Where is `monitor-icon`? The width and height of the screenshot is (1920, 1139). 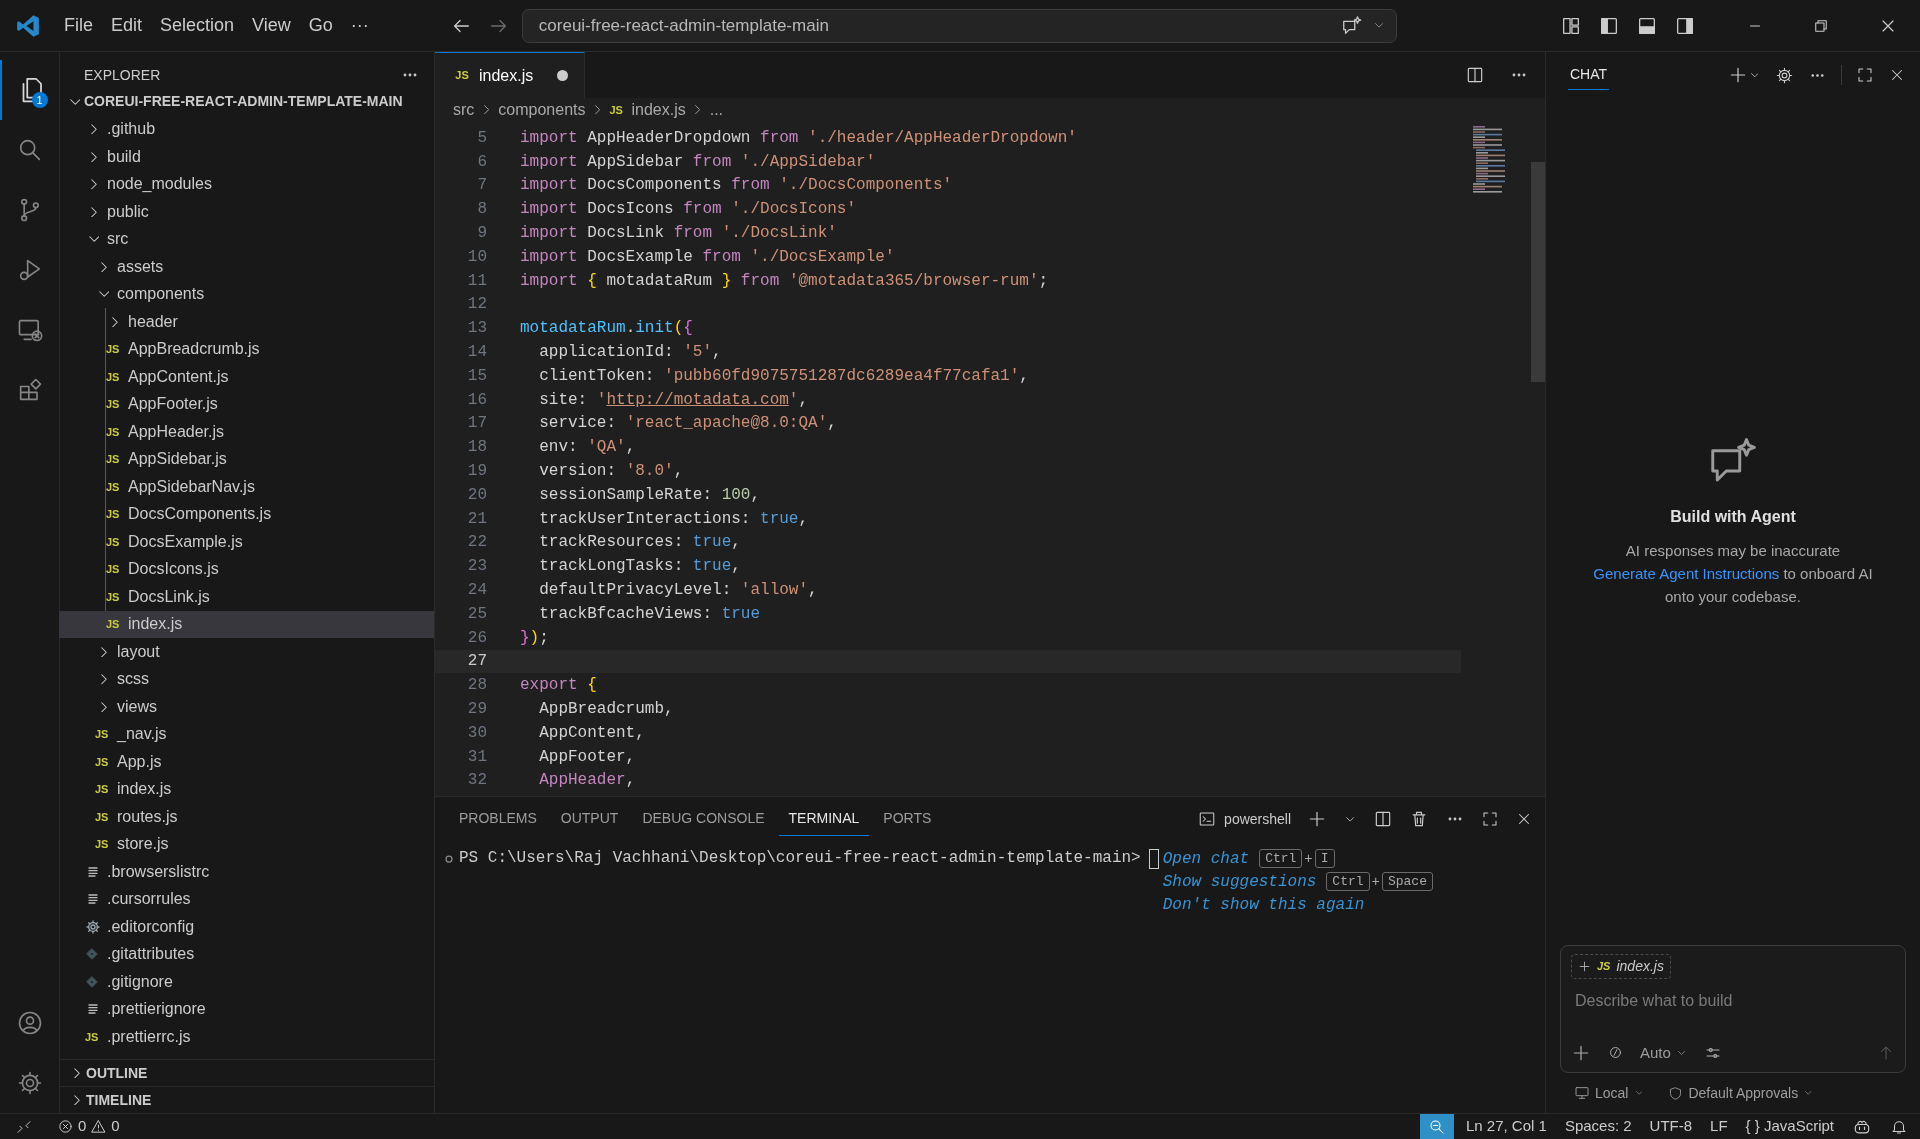
monitor-icon is located at coordinates (1582, 1093).